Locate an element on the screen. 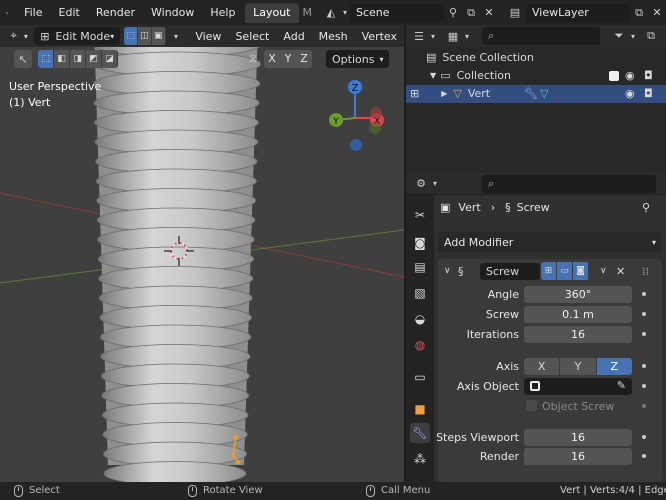 The width and height of the screenshot is (666, 500). menu-help: Help is located at coordinates (222, 12).